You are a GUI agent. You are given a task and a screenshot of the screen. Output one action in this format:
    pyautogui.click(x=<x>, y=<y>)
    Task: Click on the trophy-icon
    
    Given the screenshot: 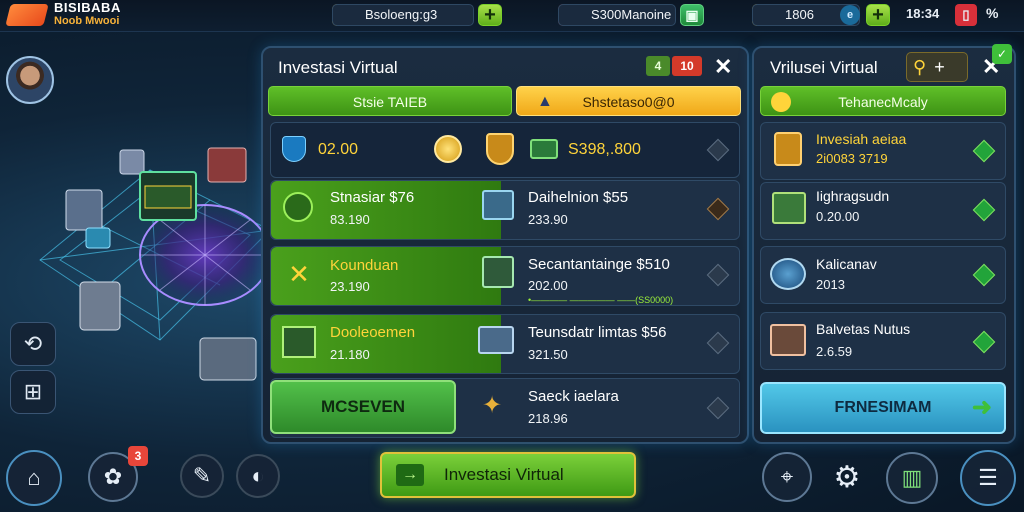 What is the action you would take?
    pyautogui.click(x=788, y=149)
    